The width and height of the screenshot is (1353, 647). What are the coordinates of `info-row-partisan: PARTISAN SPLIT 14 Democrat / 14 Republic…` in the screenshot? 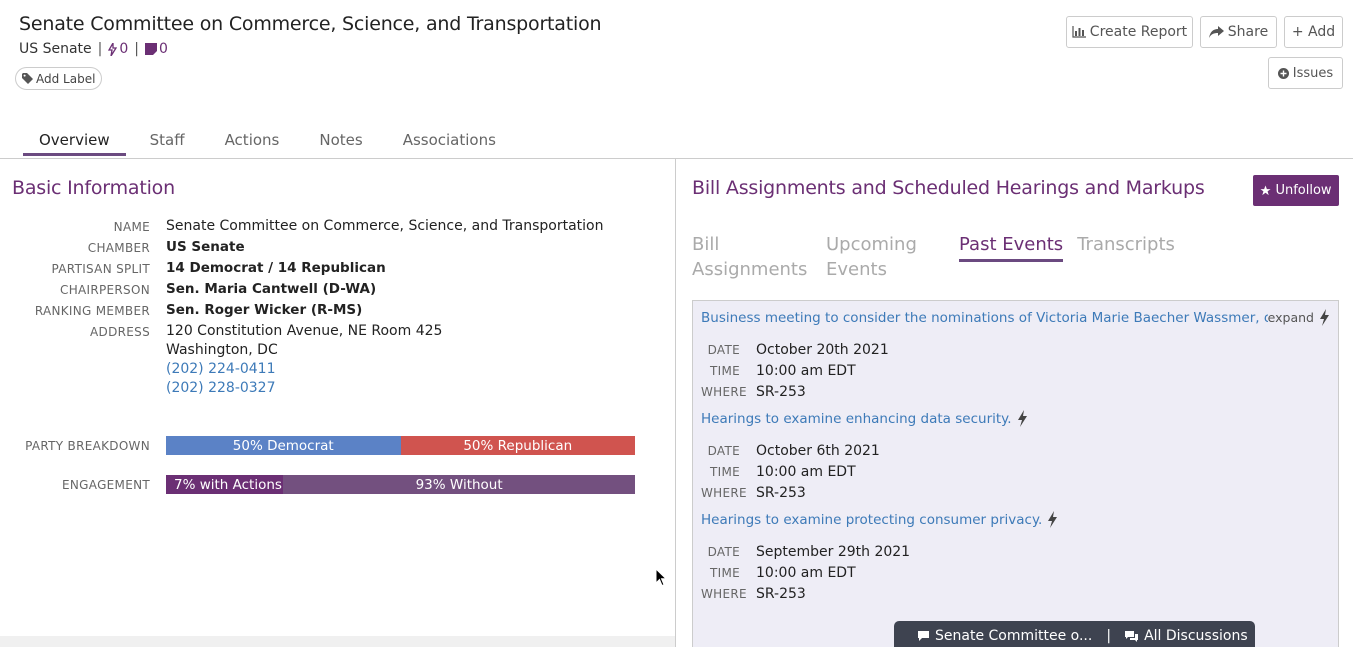 It's located at (335, 269).